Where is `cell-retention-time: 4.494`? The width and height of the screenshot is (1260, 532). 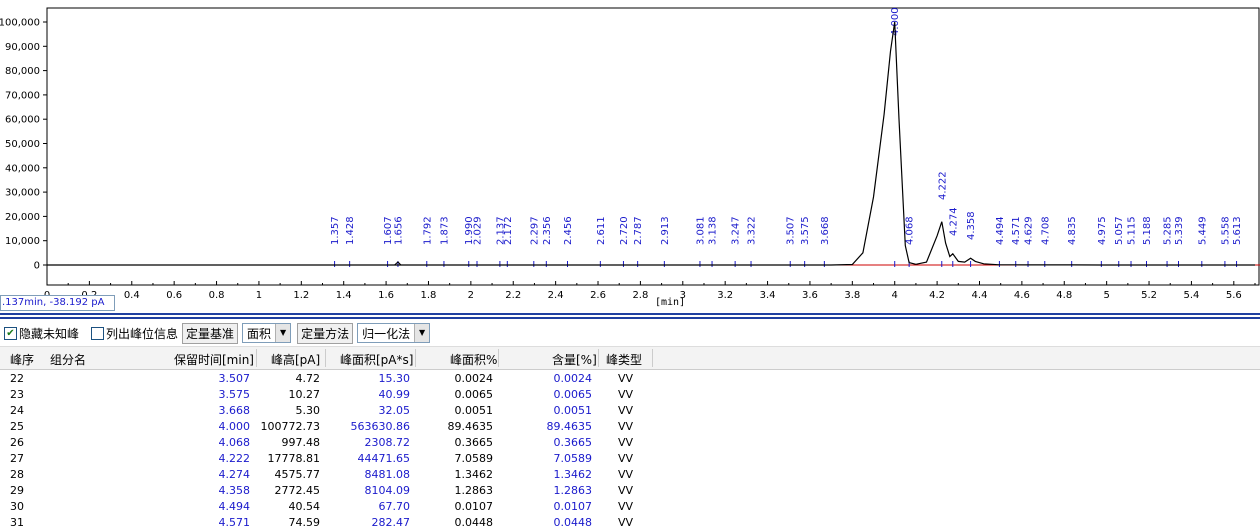 cell-retention-time: 4.494 is located at coordinates (234, 506).